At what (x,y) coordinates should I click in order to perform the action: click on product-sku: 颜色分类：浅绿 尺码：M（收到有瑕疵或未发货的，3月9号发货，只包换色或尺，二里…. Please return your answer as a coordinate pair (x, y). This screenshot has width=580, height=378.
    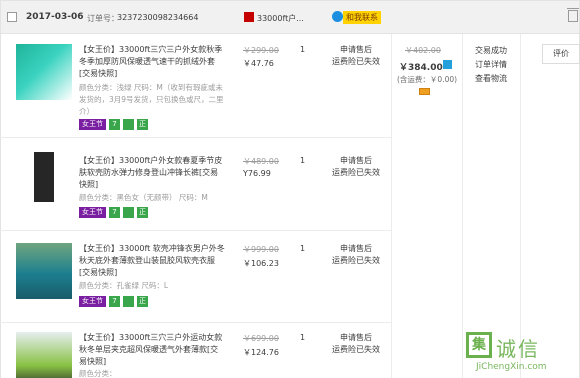
    Looking at the image, I should click on (151, 99).